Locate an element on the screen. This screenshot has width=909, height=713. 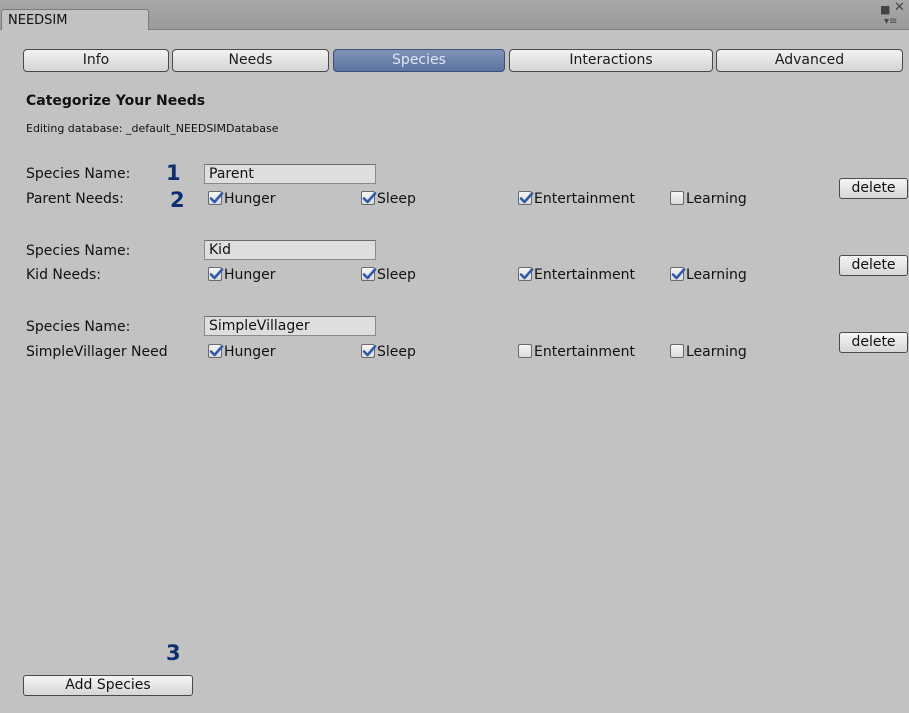
tab-advanced: Advanced is located at coordinates (809, 60).